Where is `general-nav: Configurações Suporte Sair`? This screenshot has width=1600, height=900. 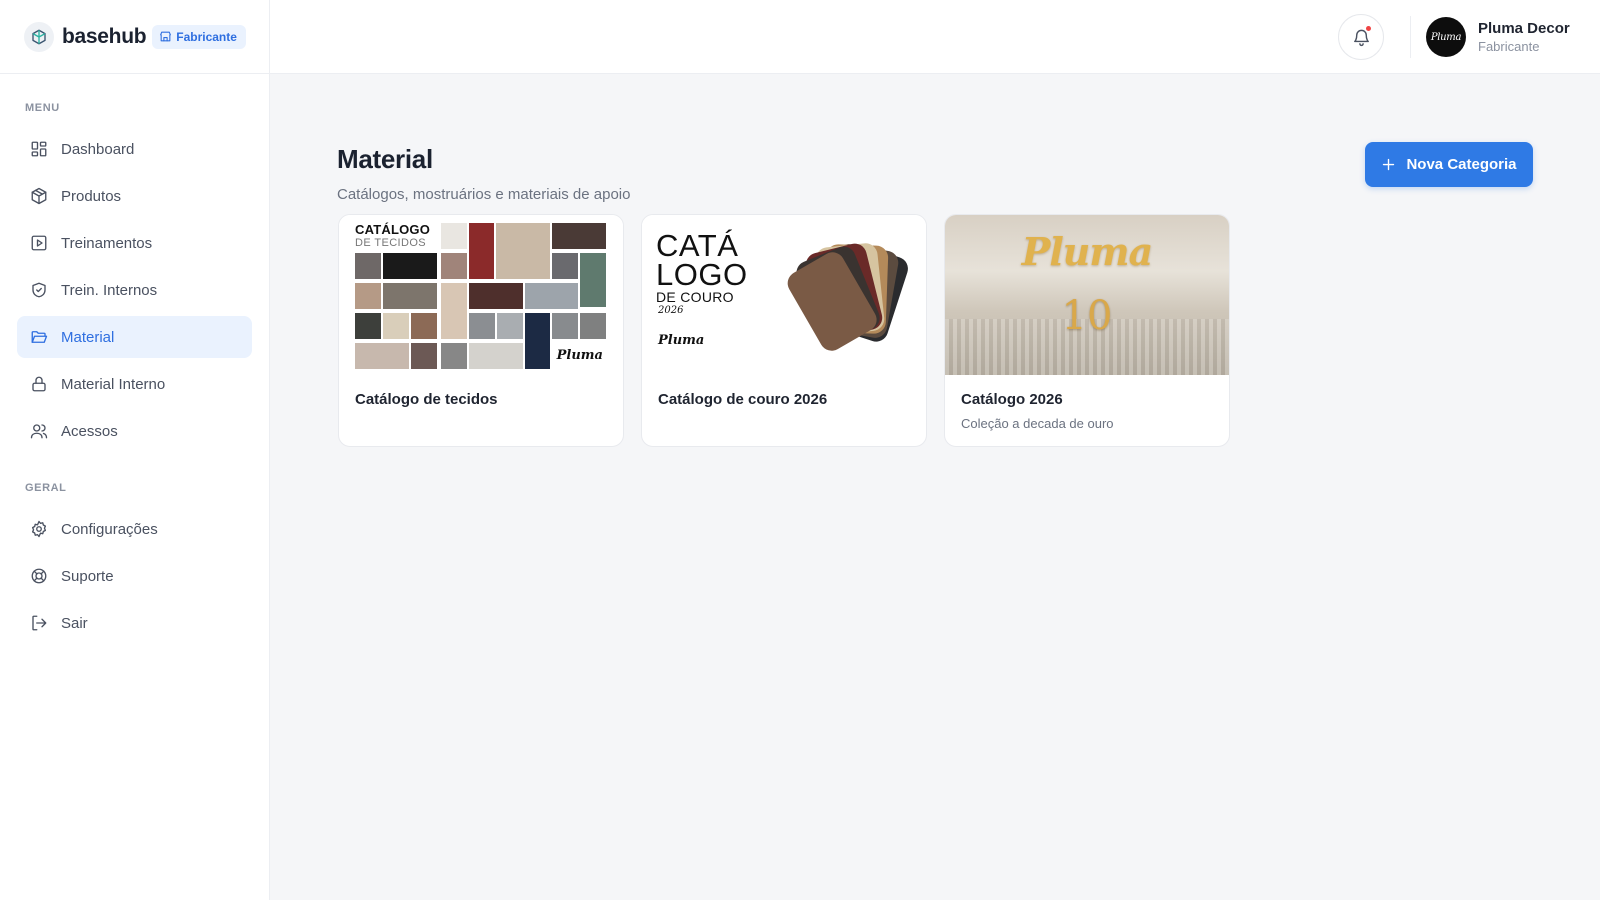
general-nav: Configurações Suporte Sair is located at coordinates (134, 576).